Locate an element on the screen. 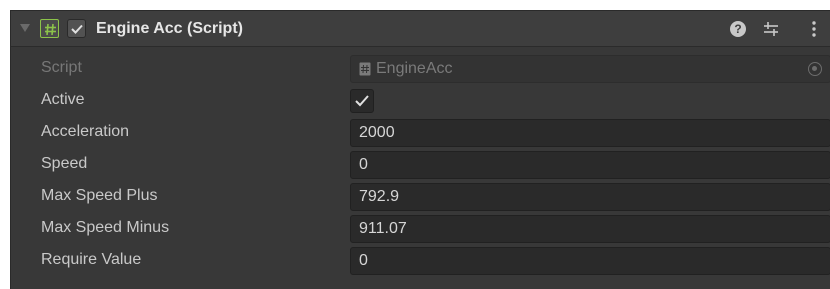 This screenshot has width=830, height=289. require-value-value: 0 is located at coordinates (363, 260).